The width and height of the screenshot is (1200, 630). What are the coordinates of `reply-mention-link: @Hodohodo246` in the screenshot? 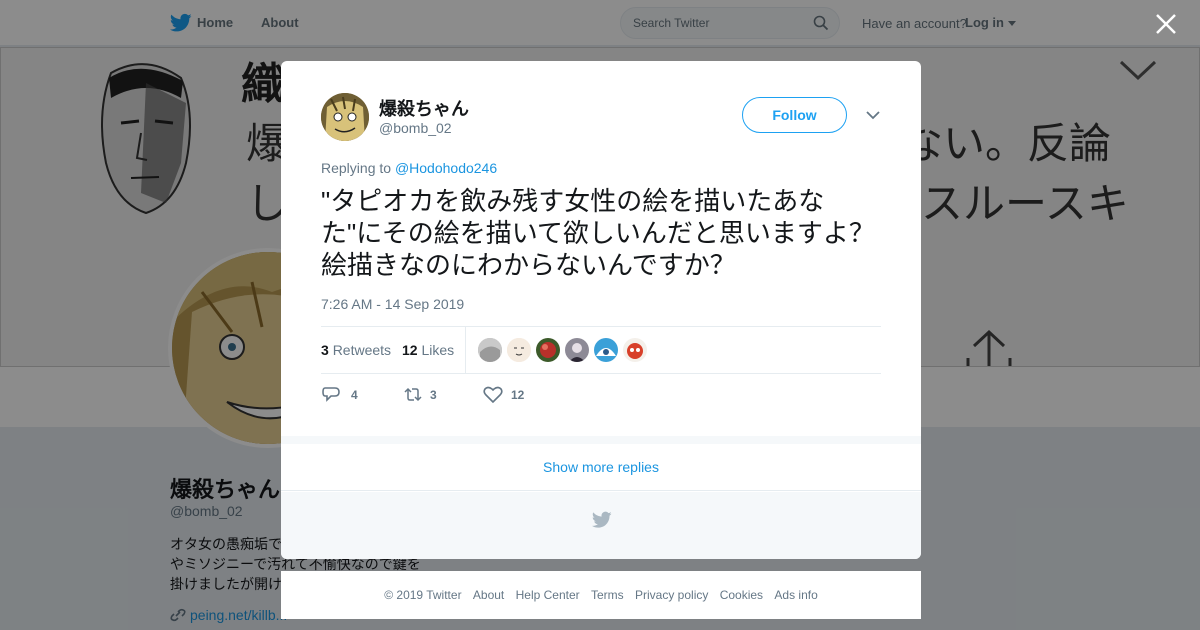 It's located at (446, 168).